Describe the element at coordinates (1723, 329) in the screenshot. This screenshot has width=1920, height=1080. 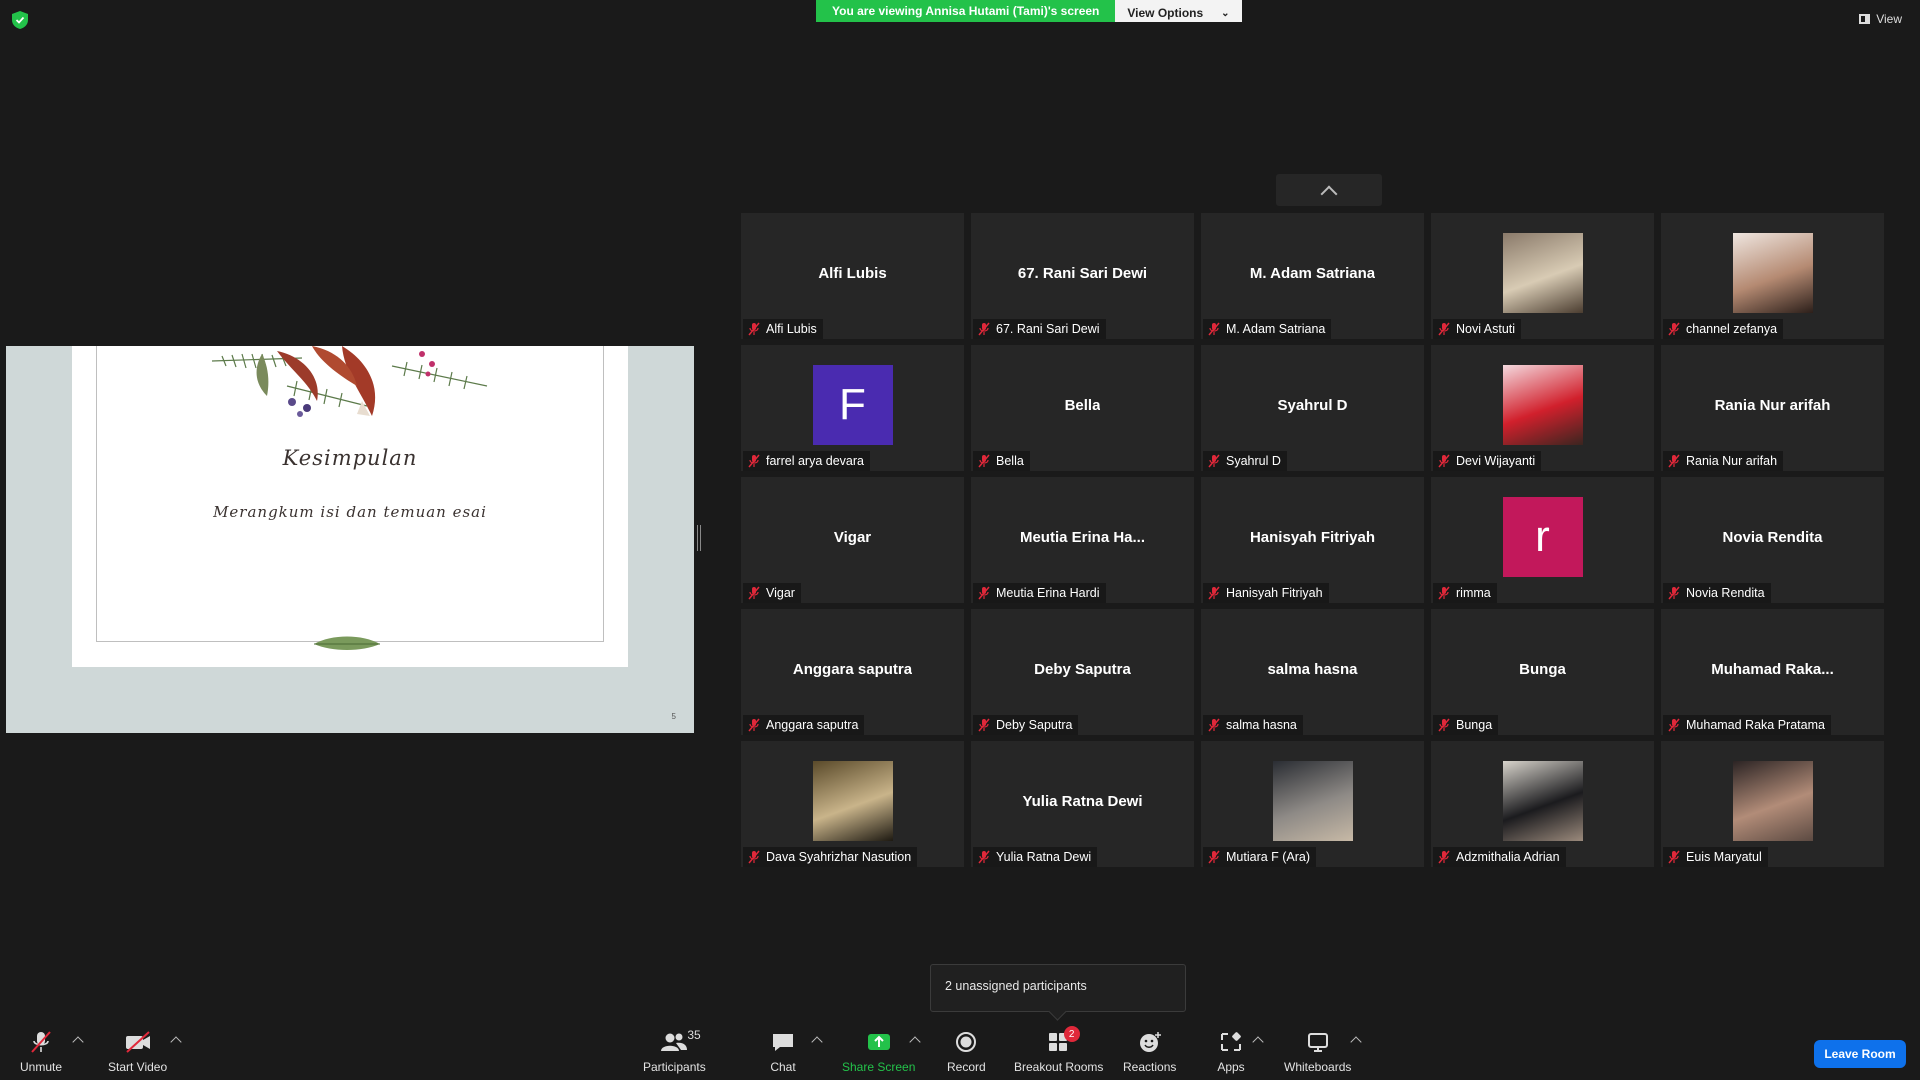
I see `participant-name-label: channel zefanya` at that location.